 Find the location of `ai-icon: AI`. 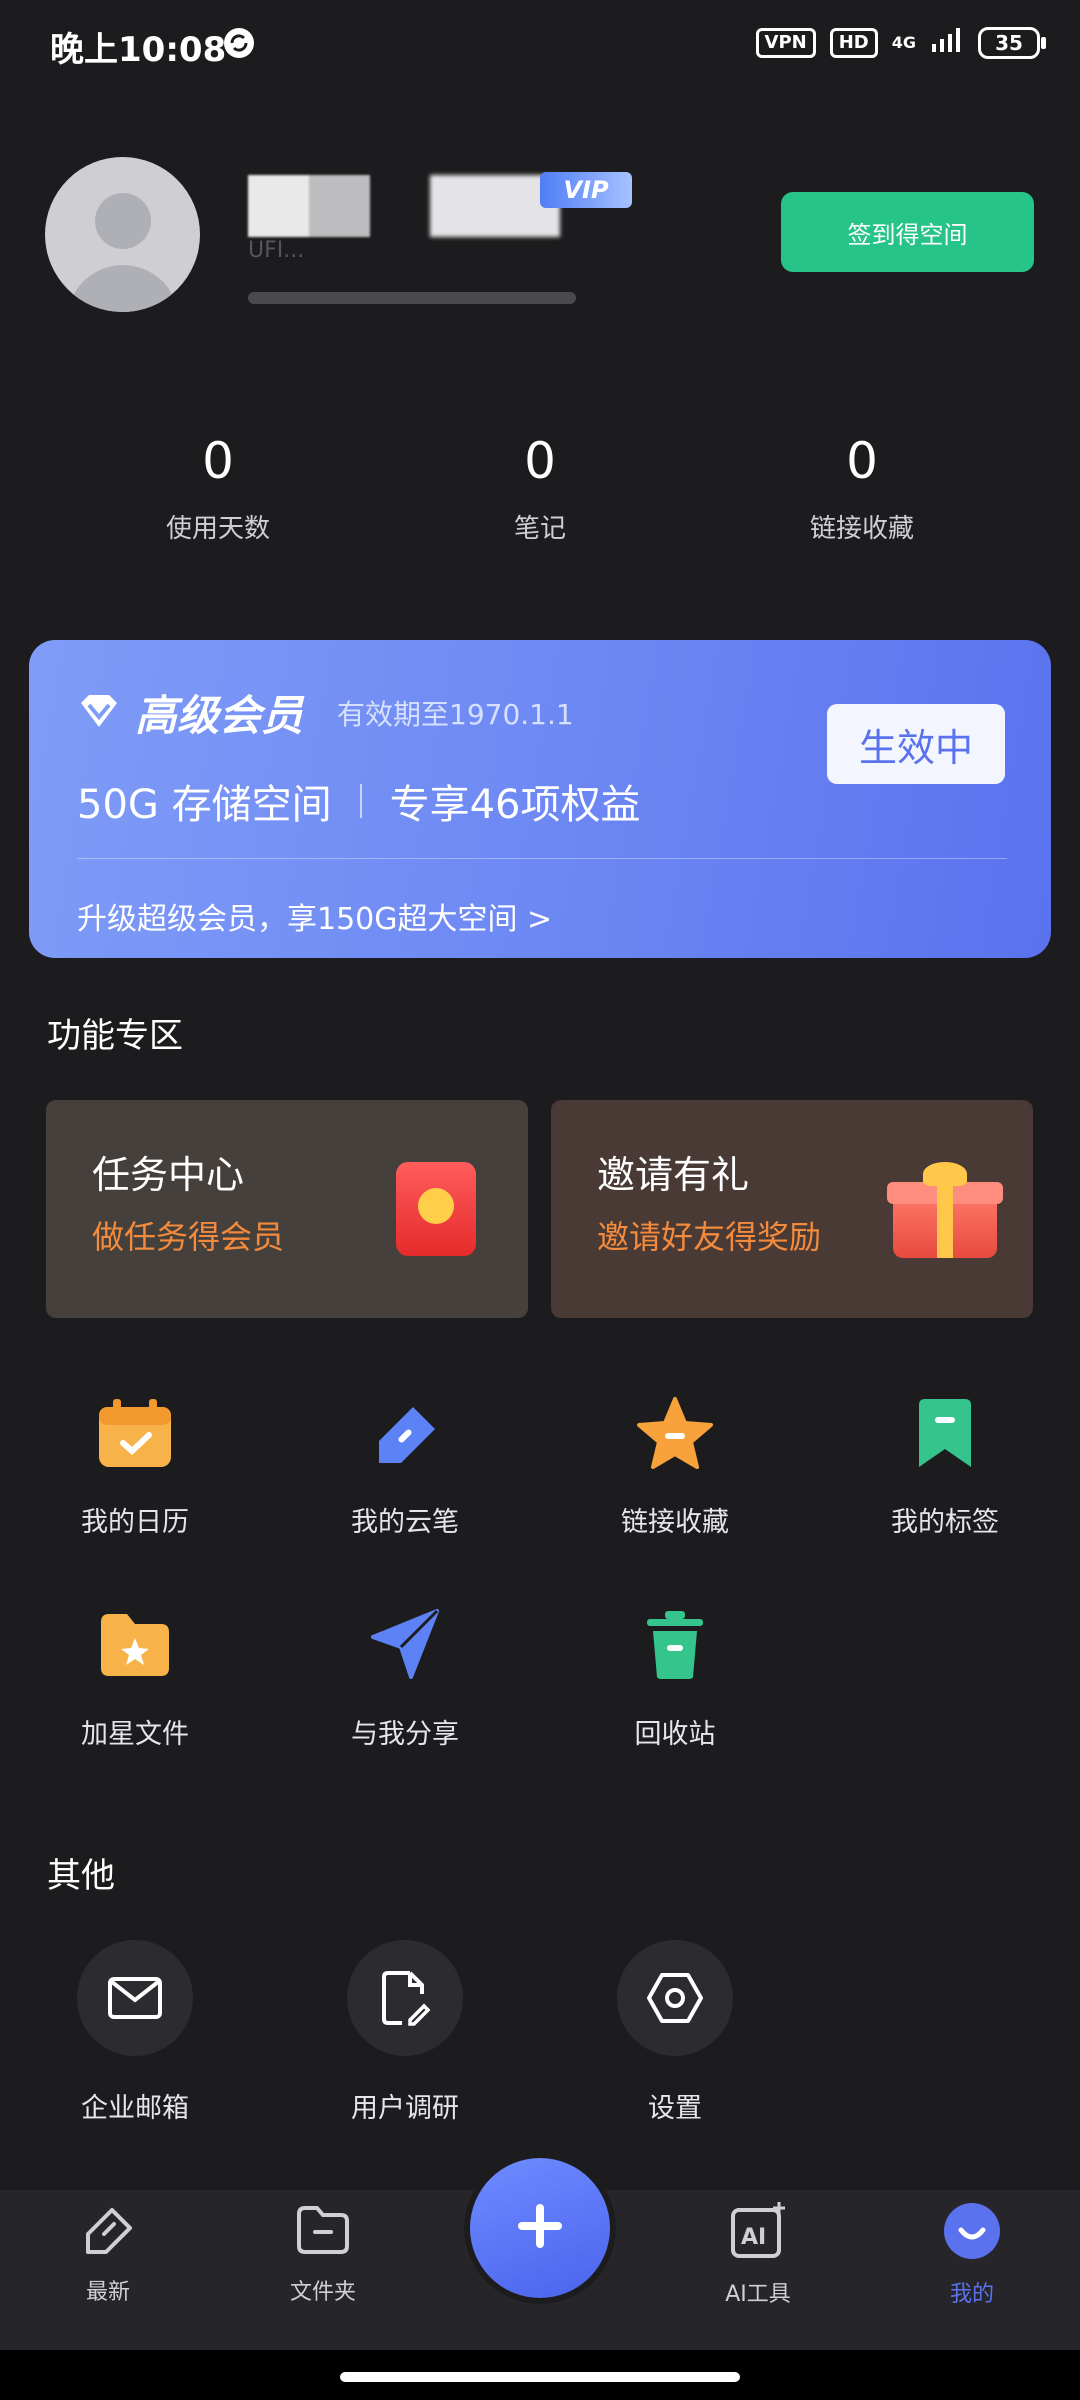

ai-icon: AI is located at coordinates (758, 2233).